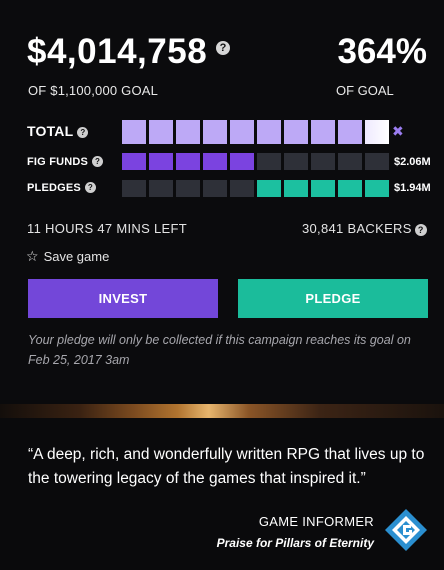  I want to click on total-progress-bar, so click(255, 132).